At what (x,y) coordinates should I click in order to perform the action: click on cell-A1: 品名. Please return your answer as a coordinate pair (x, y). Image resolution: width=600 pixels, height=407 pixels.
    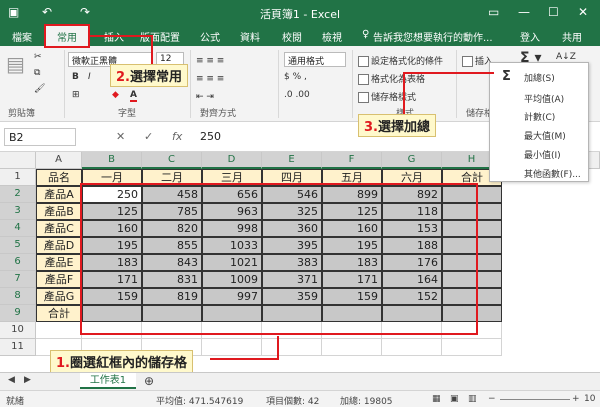
    Looking at the image, I should click on (59, 177).